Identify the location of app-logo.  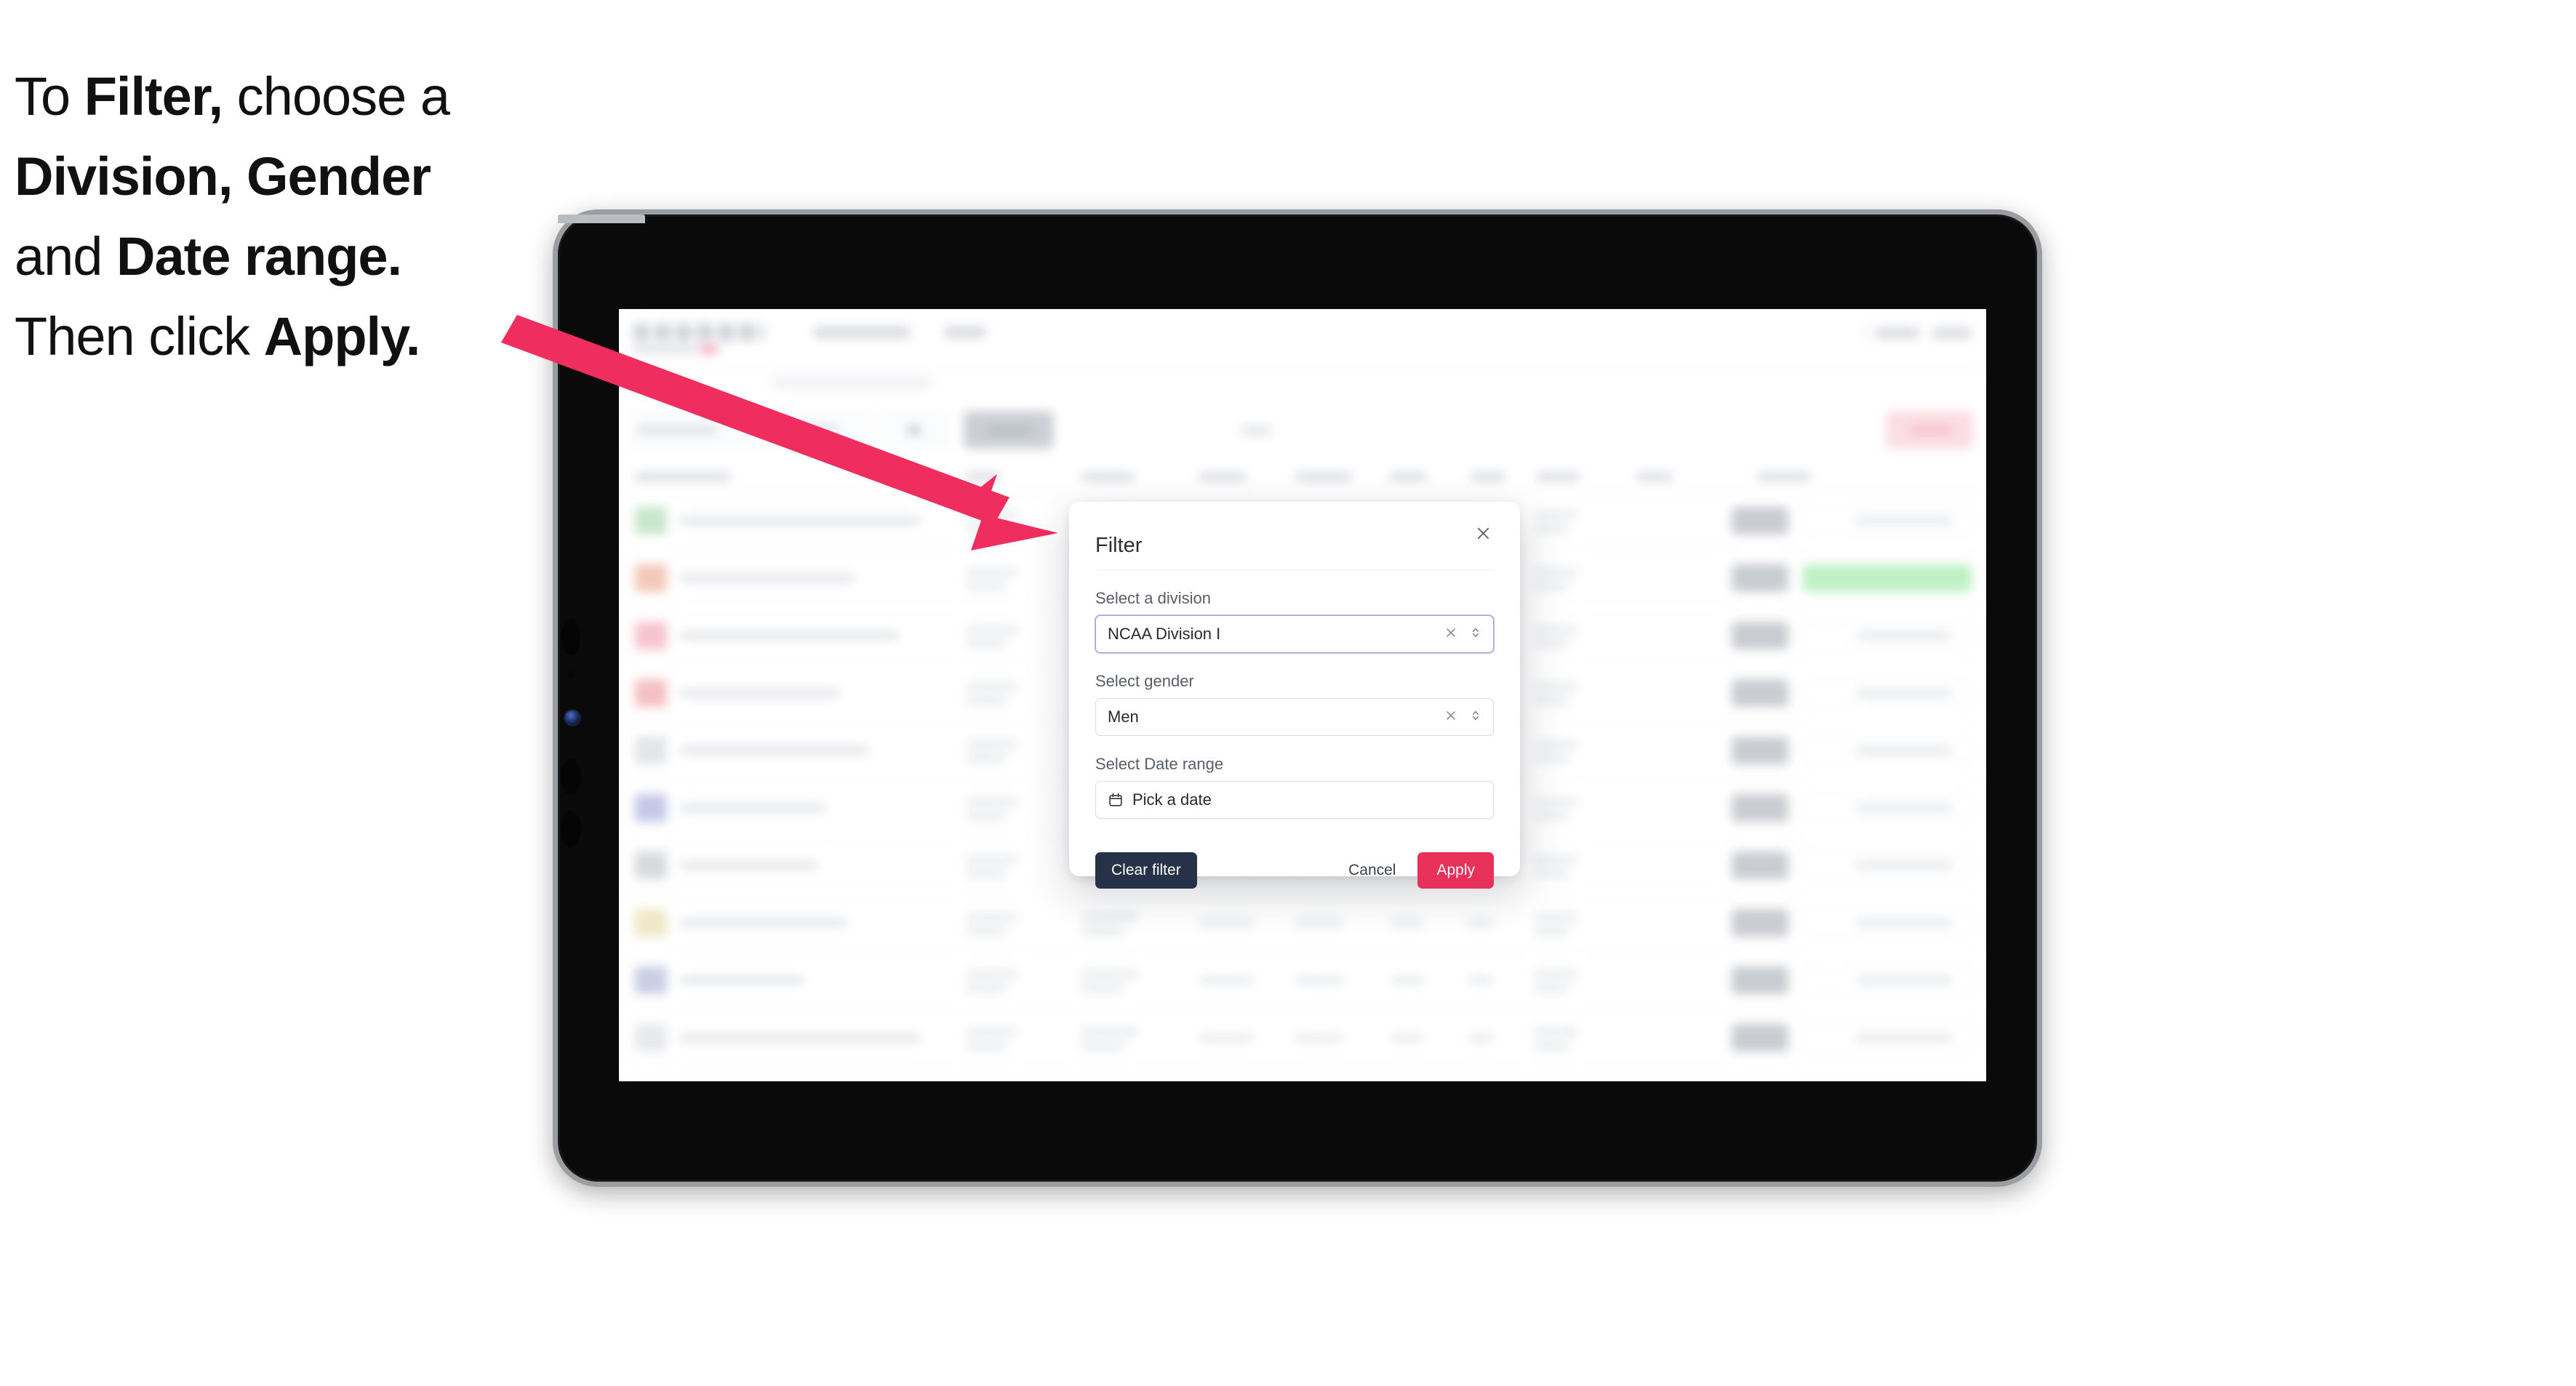
(698, 333).